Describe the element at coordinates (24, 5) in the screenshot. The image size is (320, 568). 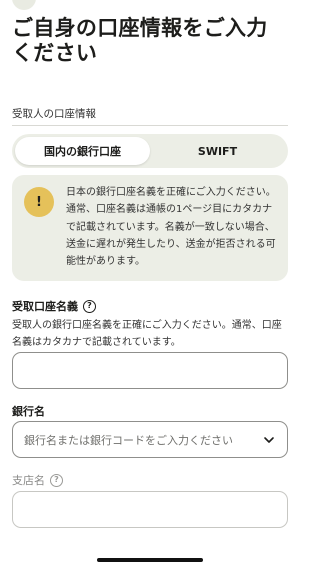
I see `back-button` at that location.